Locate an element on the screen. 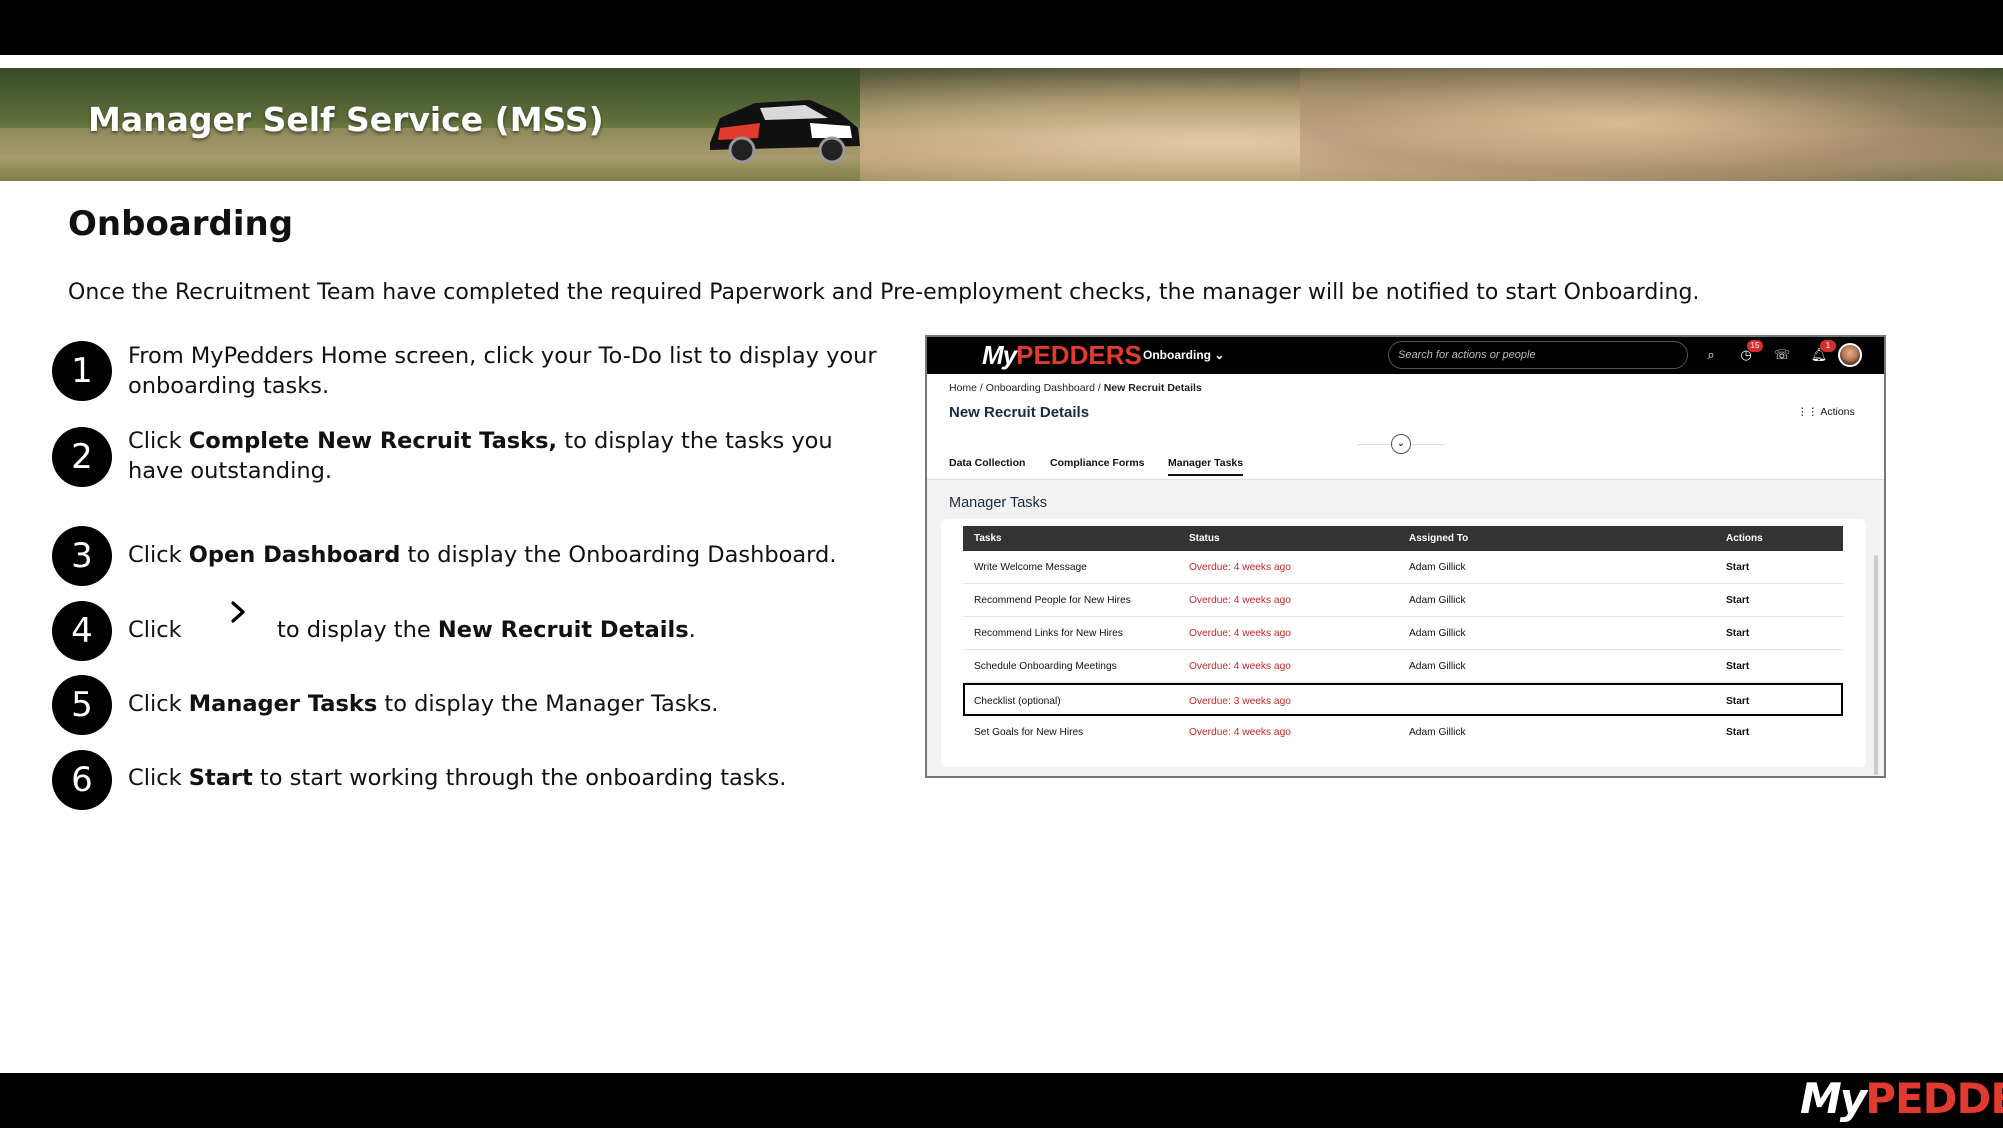 The height and width of the screenshot is (1128, 2003). table-header: Tasks Status Assigned To Actions is located at coordinates (1403, 538).